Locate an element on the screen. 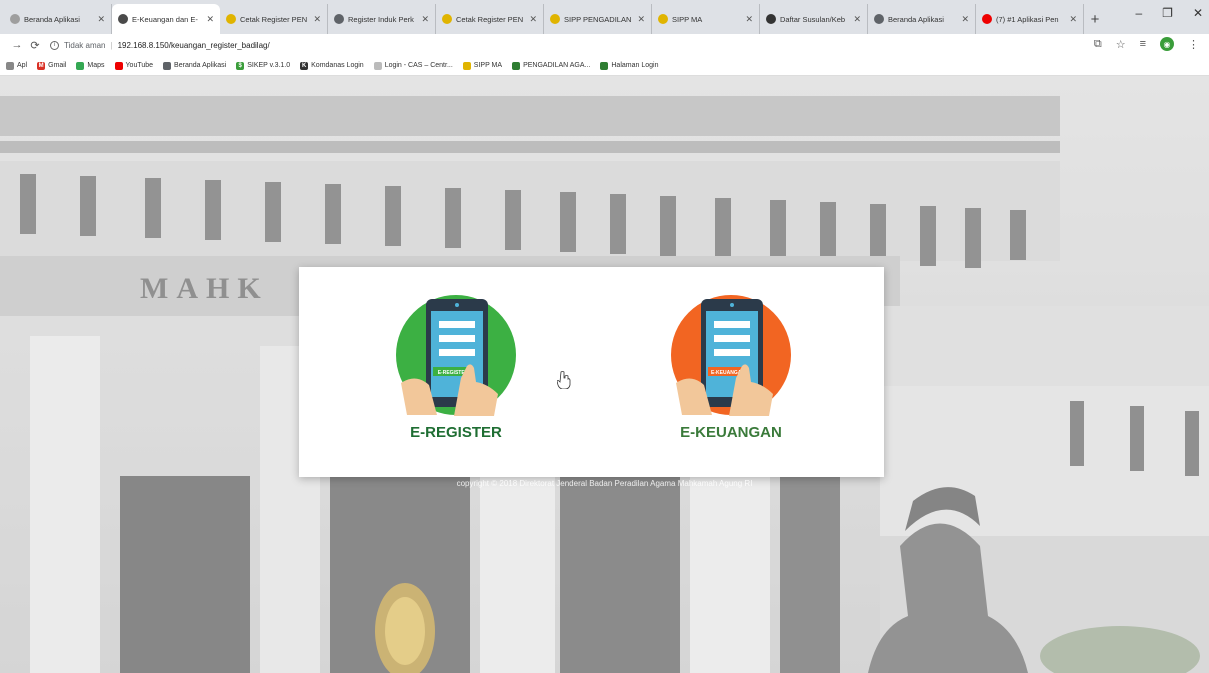 The image size is (1209, 673). e-register-button: E-REGISTER E-REGISTER is located at coordinates (456, 373).